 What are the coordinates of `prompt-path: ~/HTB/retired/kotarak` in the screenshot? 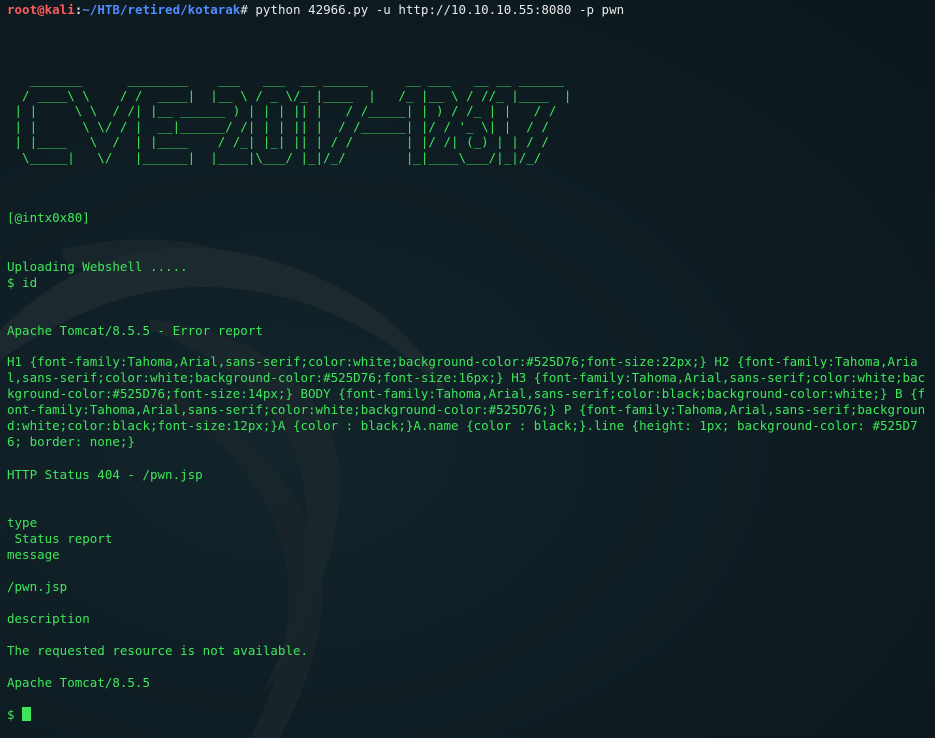 It's located at (161, 9).